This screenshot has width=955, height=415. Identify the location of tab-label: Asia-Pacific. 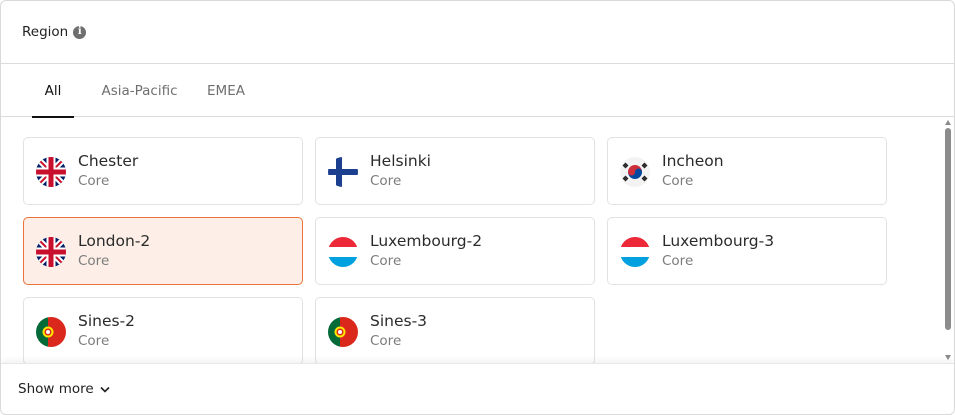
(139, 90).